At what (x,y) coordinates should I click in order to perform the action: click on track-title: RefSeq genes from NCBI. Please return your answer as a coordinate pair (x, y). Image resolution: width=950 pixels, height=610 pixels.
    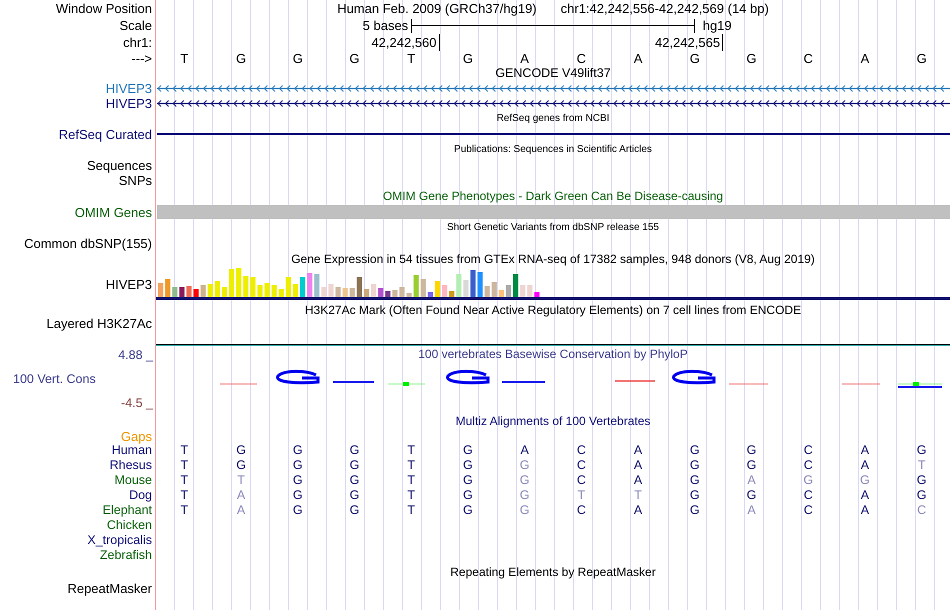
    Looking at the image, I should click on (553, 119).